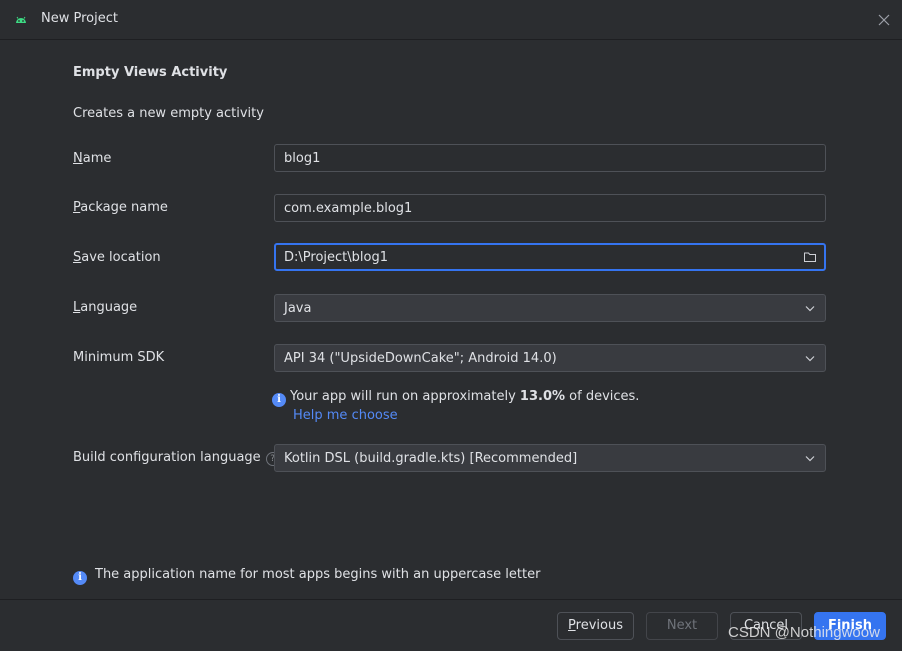 The width and height of the screenshot is (902, 651). I want to click on package-name-field: com.example.blog1, so click(550, 208).